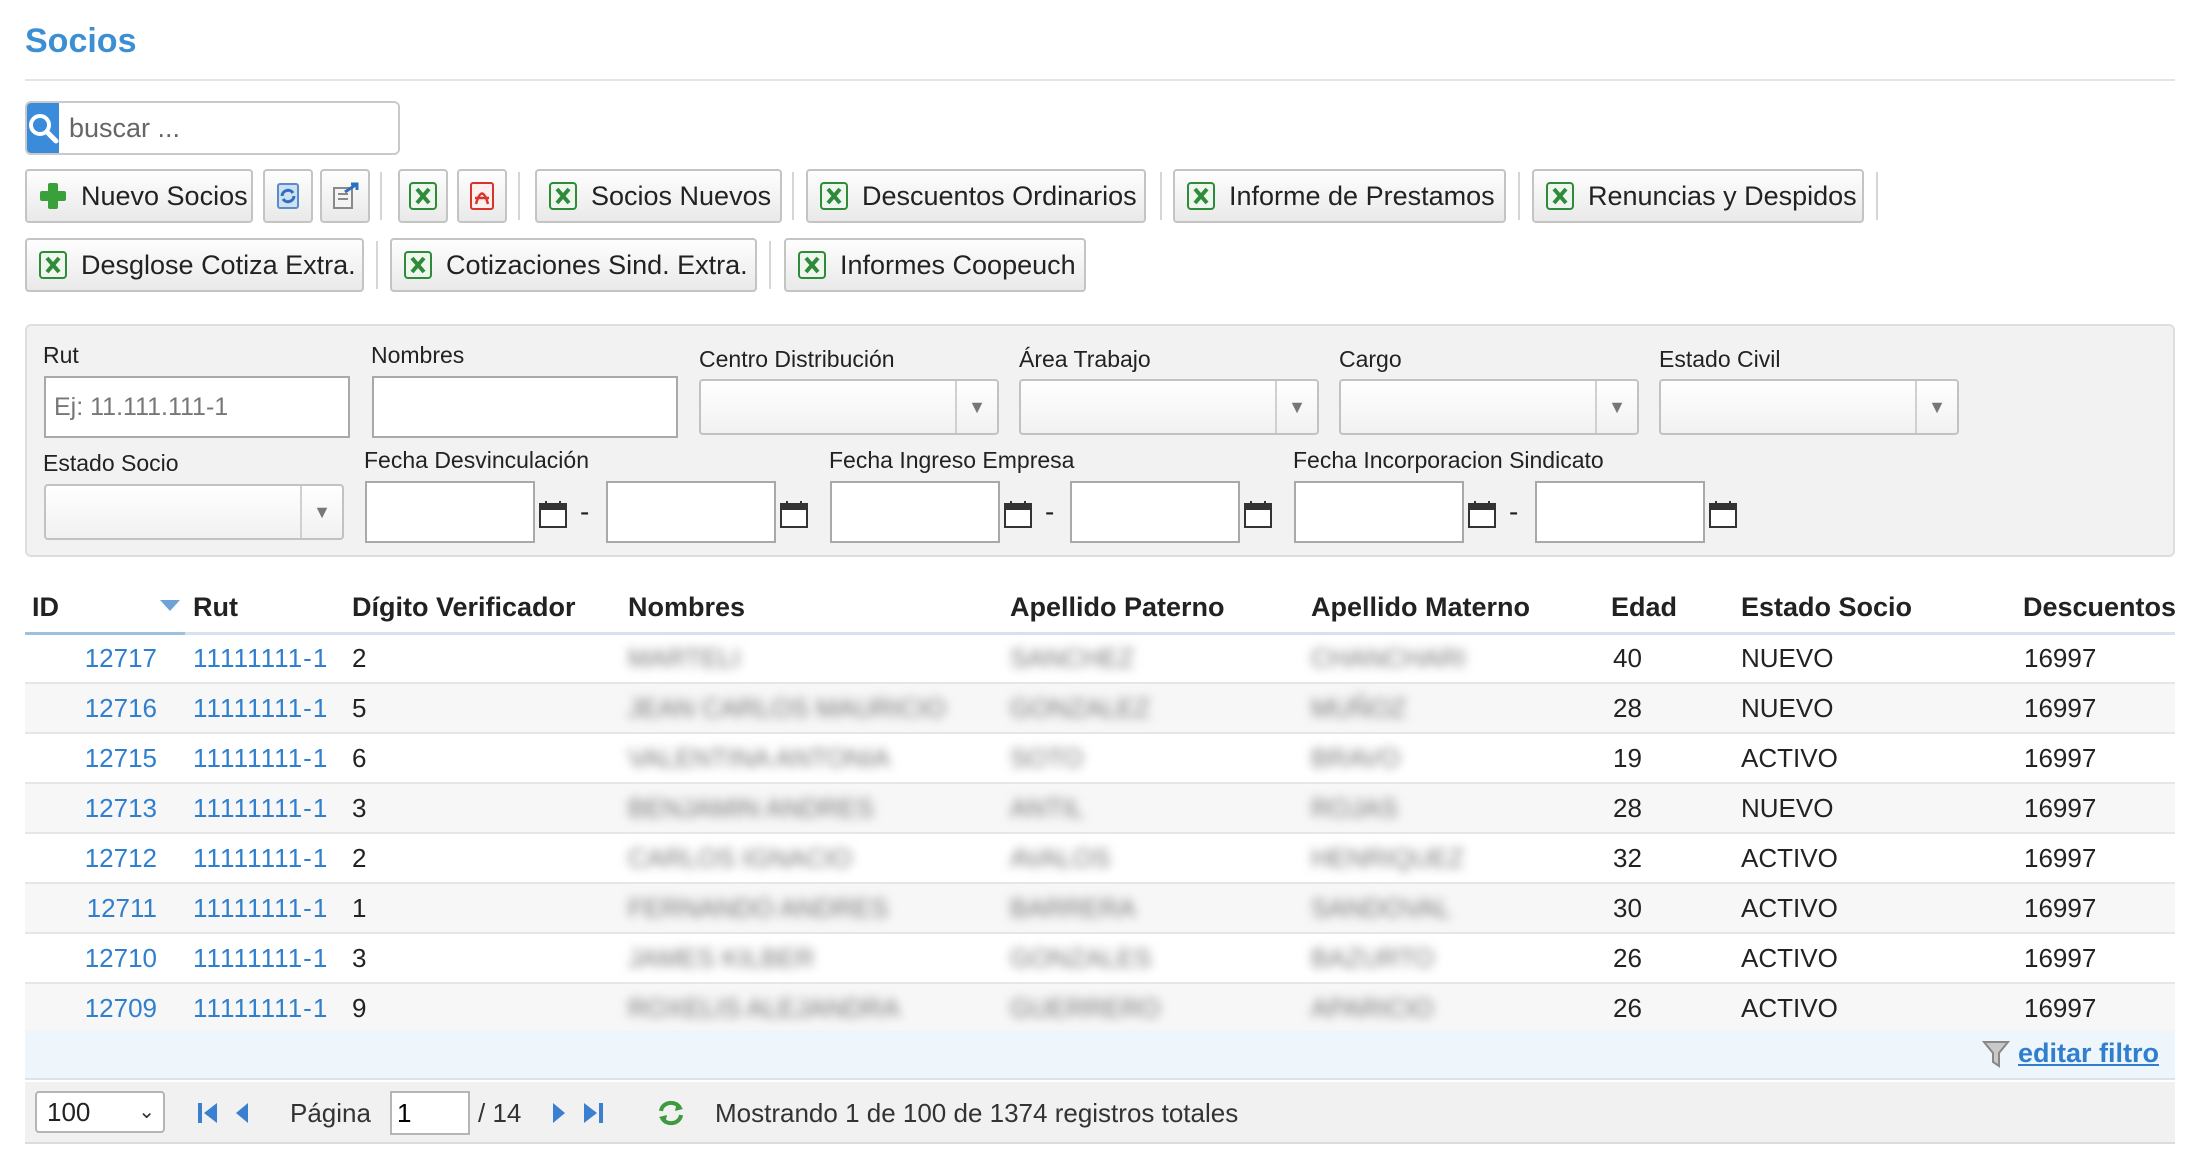  I want to click on informe-prestamos-button: Informe de Prestamos, so click(1339, 196).